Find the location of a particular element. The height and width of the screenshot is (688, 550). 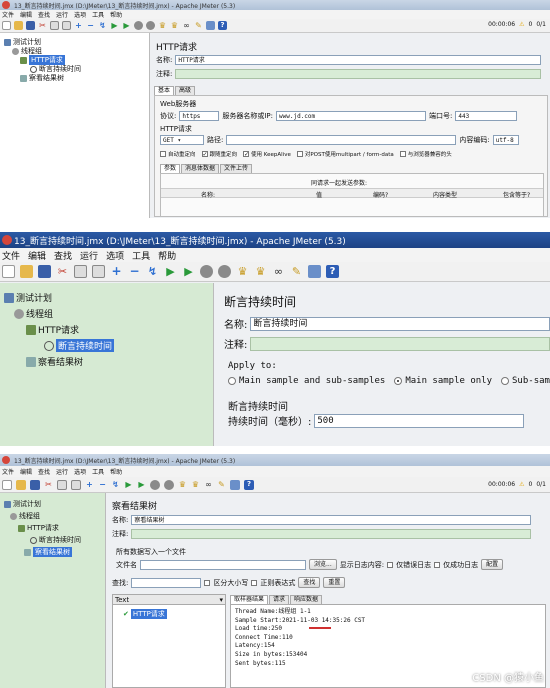

follow-redirect-checkbox is located at coordinates (204, 154).